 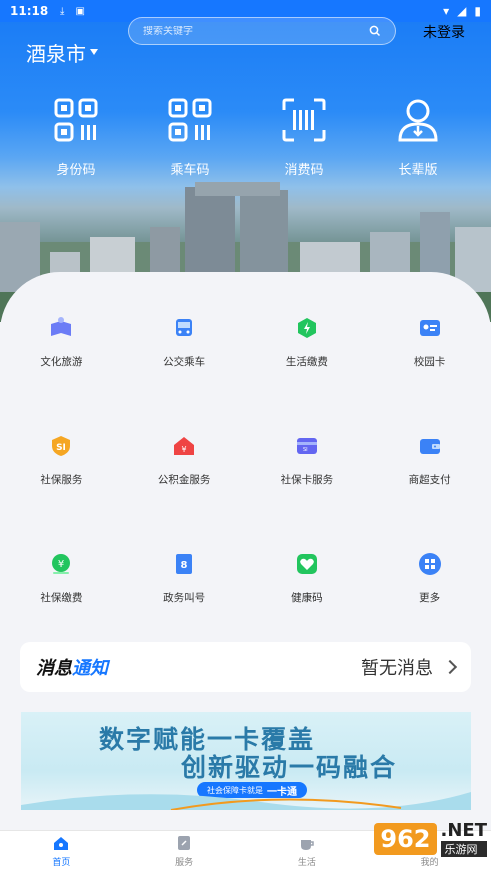 I want to click on tab-label: 服务, so click(x=184, y=863).